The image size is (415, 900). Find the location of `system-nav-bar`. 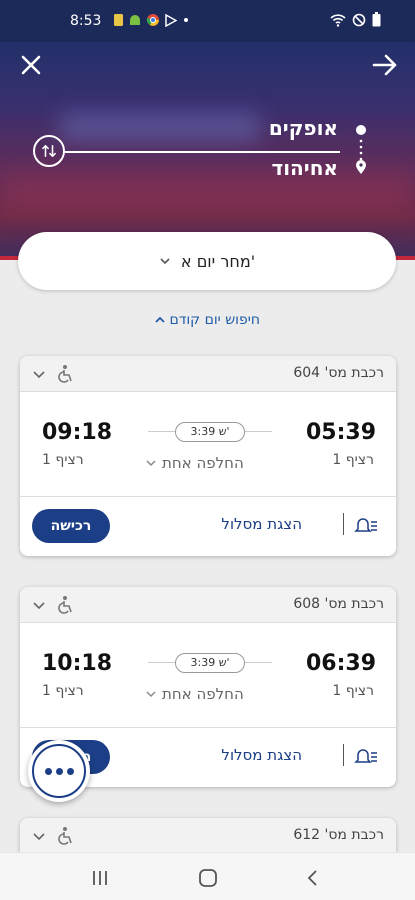

system-nav-bar is located at coordinates (207, 876).